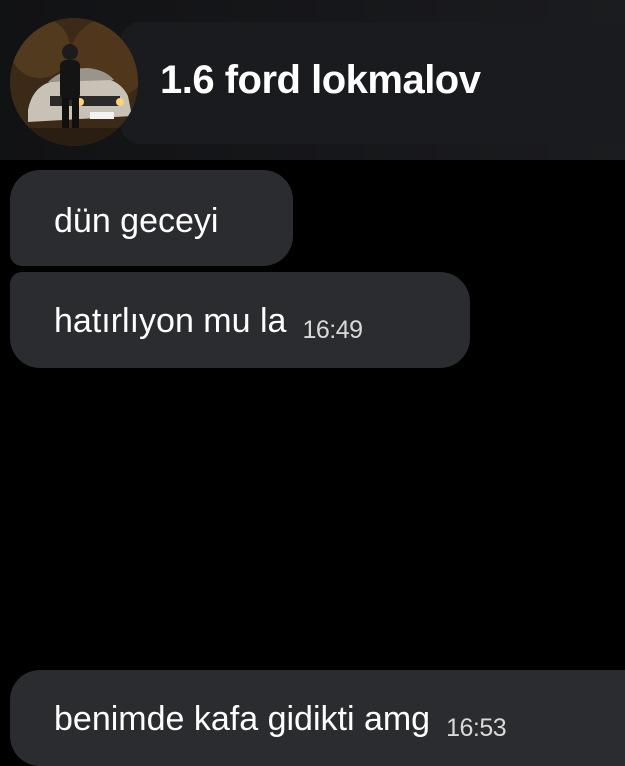 Image resolution: width=625 pixels, height=766 pixels. Describe the element at coordinates (242, 719) in the screenshot. I see `message-text: benimde kafa gidikti amg` at that location.